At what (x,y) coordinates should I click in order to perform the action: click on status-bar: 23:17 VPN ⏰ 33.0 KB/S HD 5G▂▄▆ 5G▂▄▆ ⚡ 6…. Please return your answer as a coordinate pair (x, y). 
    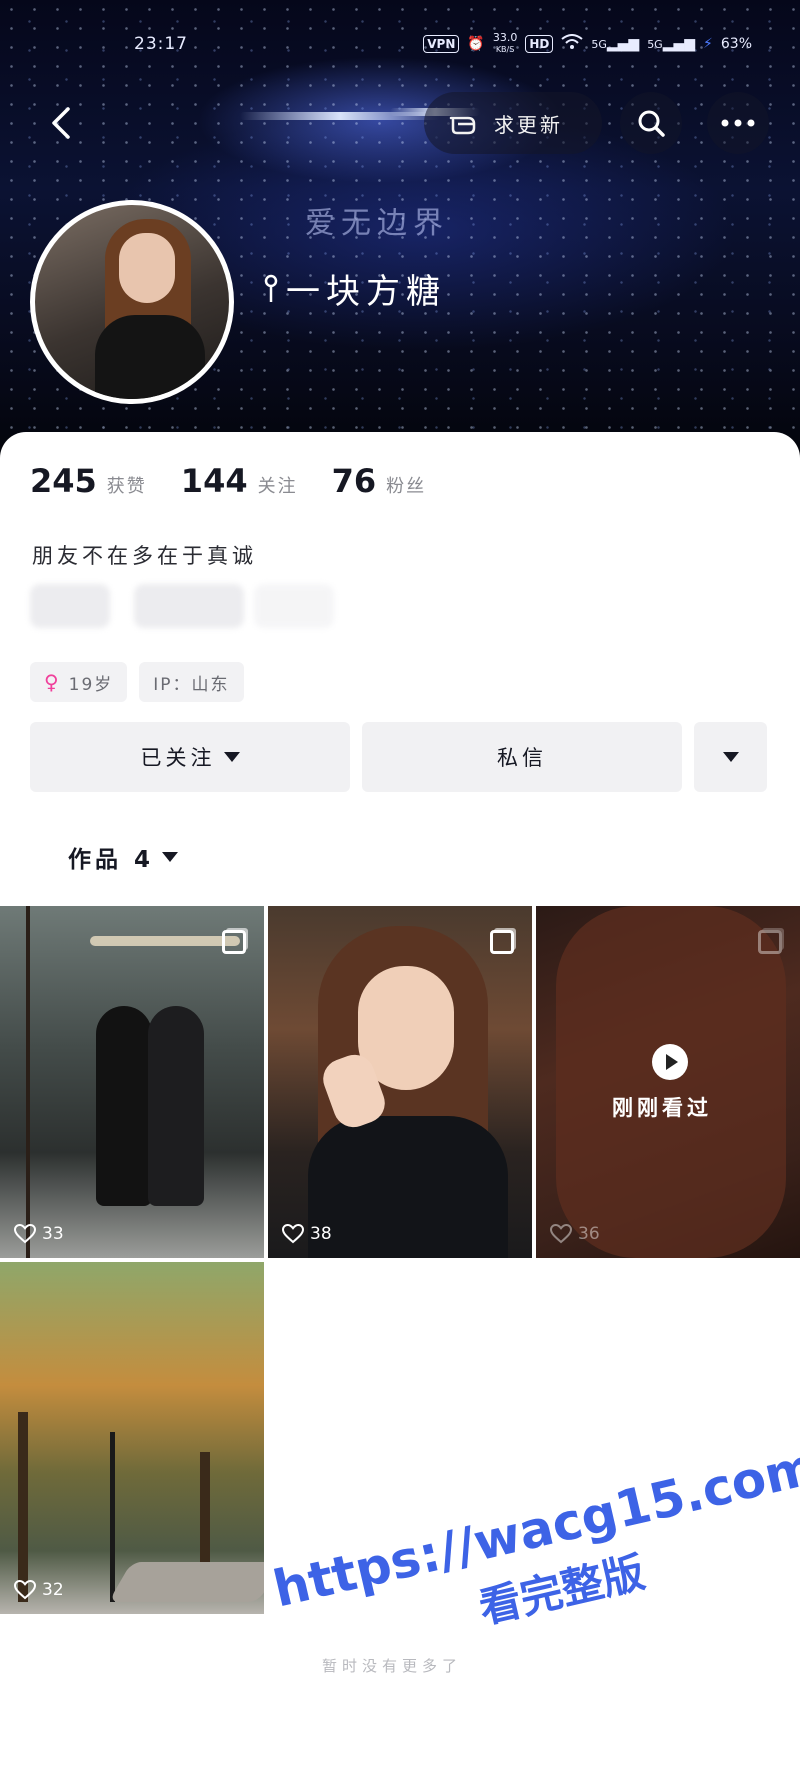
    Looking at the image, I should click on (400, 46).